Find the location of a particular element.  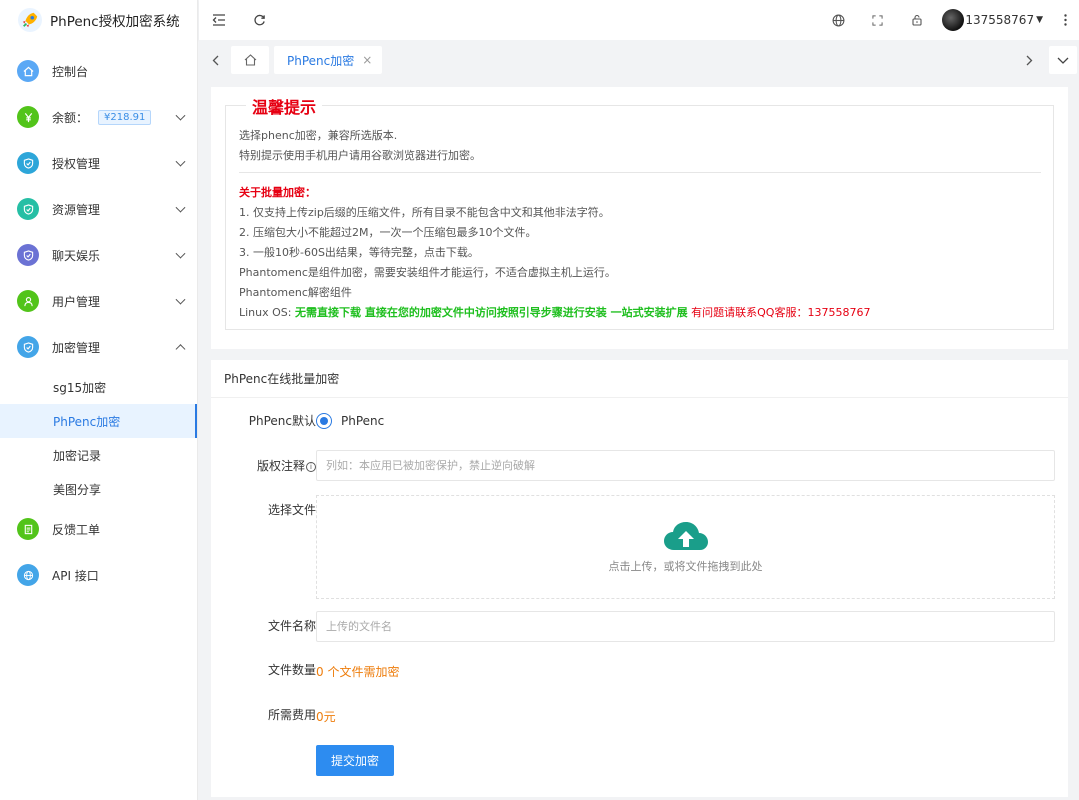

sidebar-item-label: 授权管理 is located at coordinates (76, 163).